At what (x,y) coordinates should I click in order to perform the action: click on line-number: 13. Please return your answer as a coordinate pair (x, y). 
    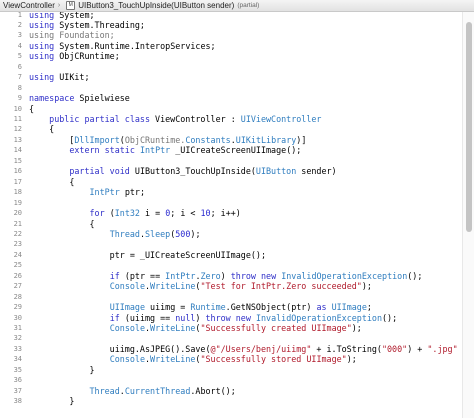
    Looking at the image, I should click on (17, 139).